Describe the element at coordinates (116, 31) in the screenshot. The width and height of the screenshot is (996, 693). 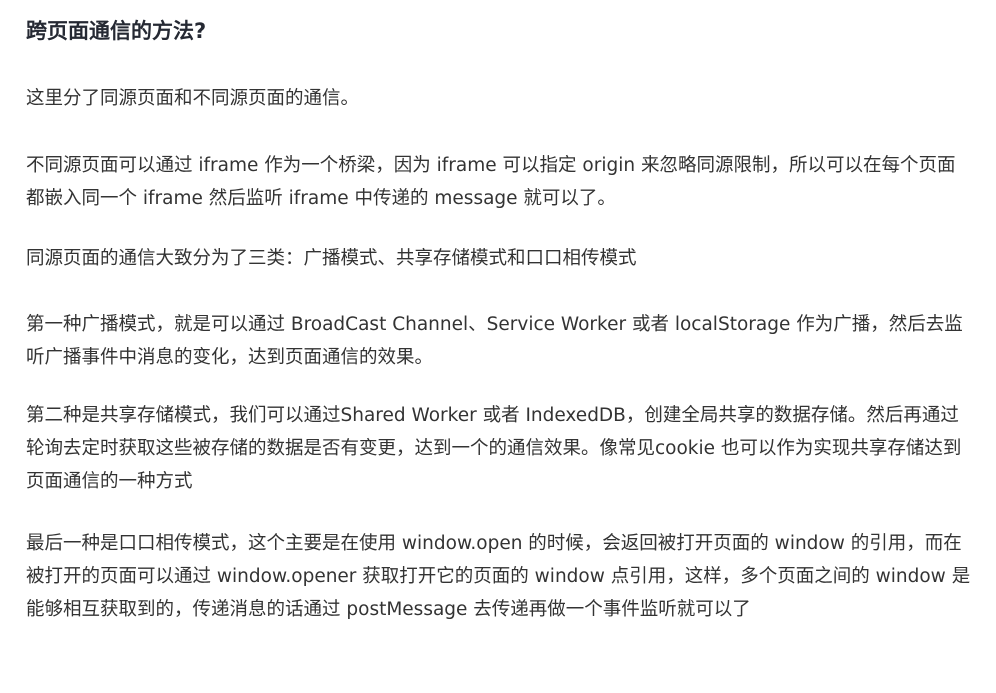
I see `section-heading: 跨页面通信的方法?` at that location.